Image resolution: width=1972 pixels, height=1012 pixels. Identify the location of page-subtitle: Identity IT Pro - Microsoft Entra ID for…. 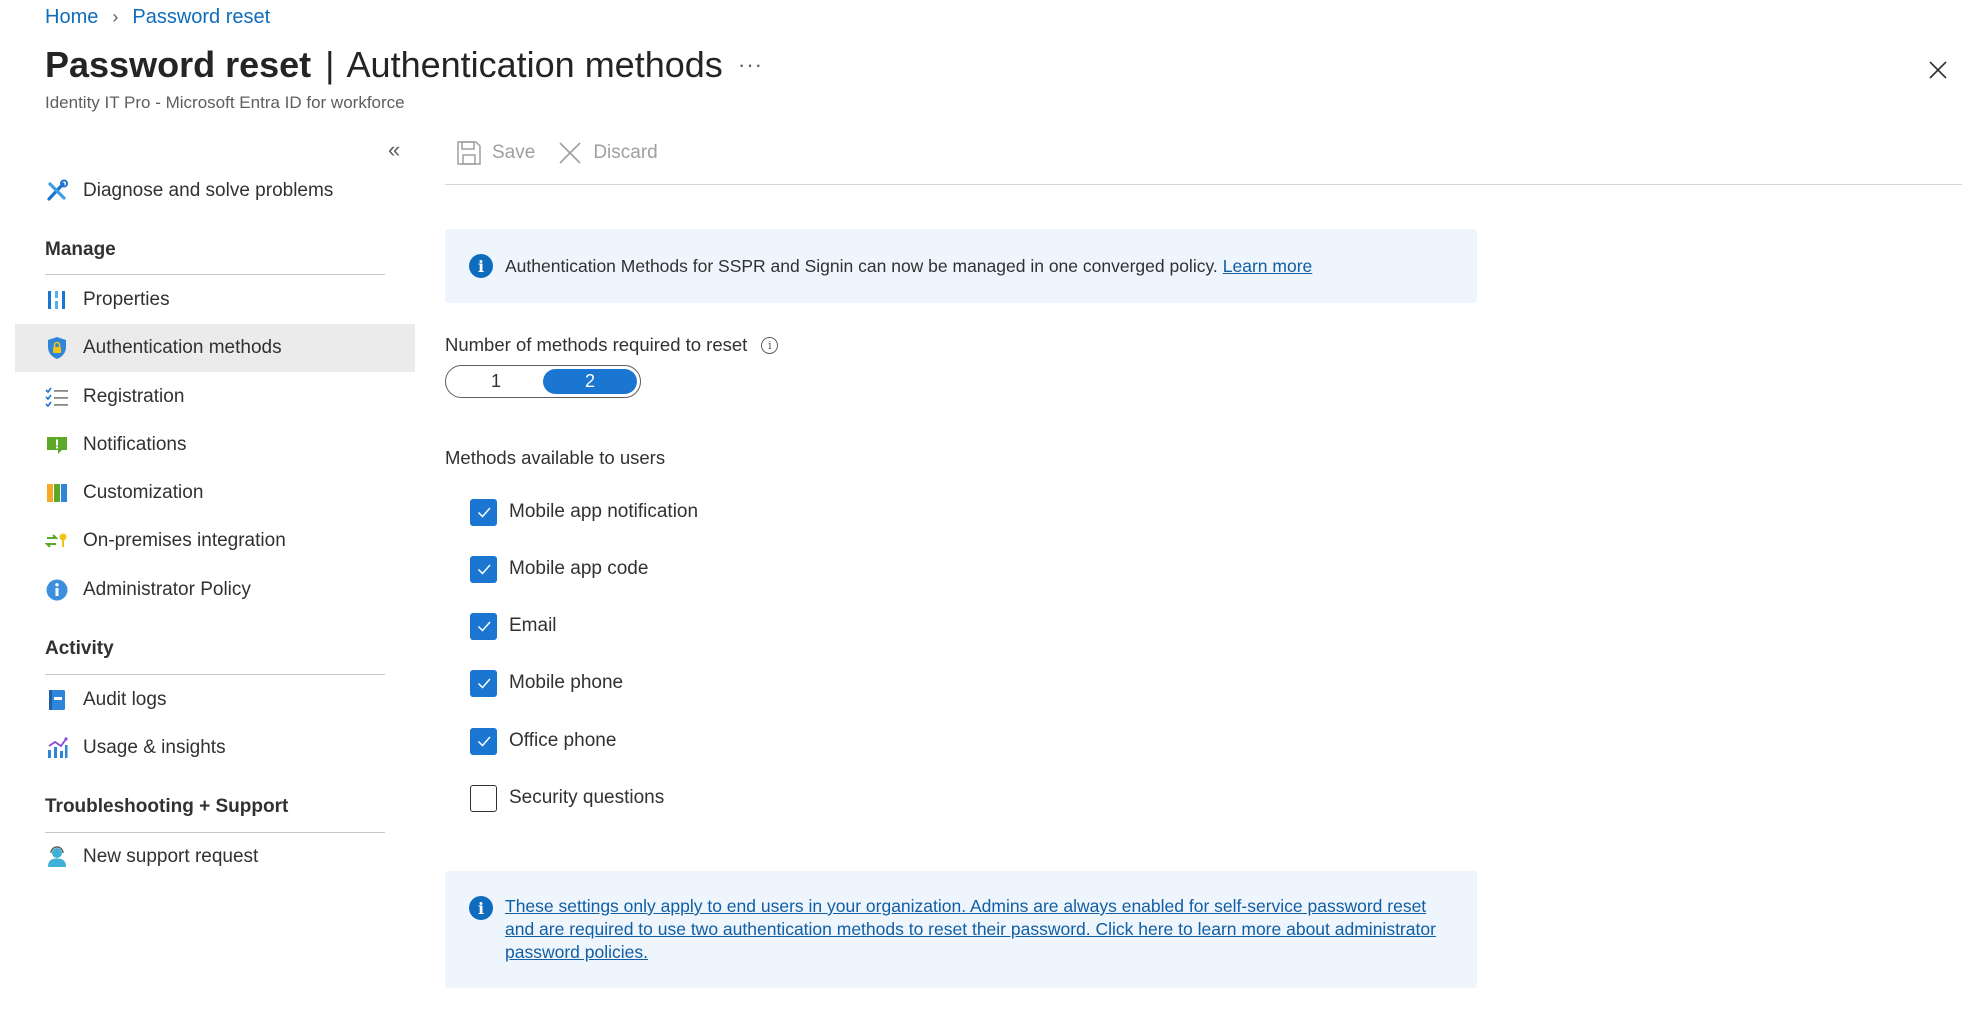
(225, 102).